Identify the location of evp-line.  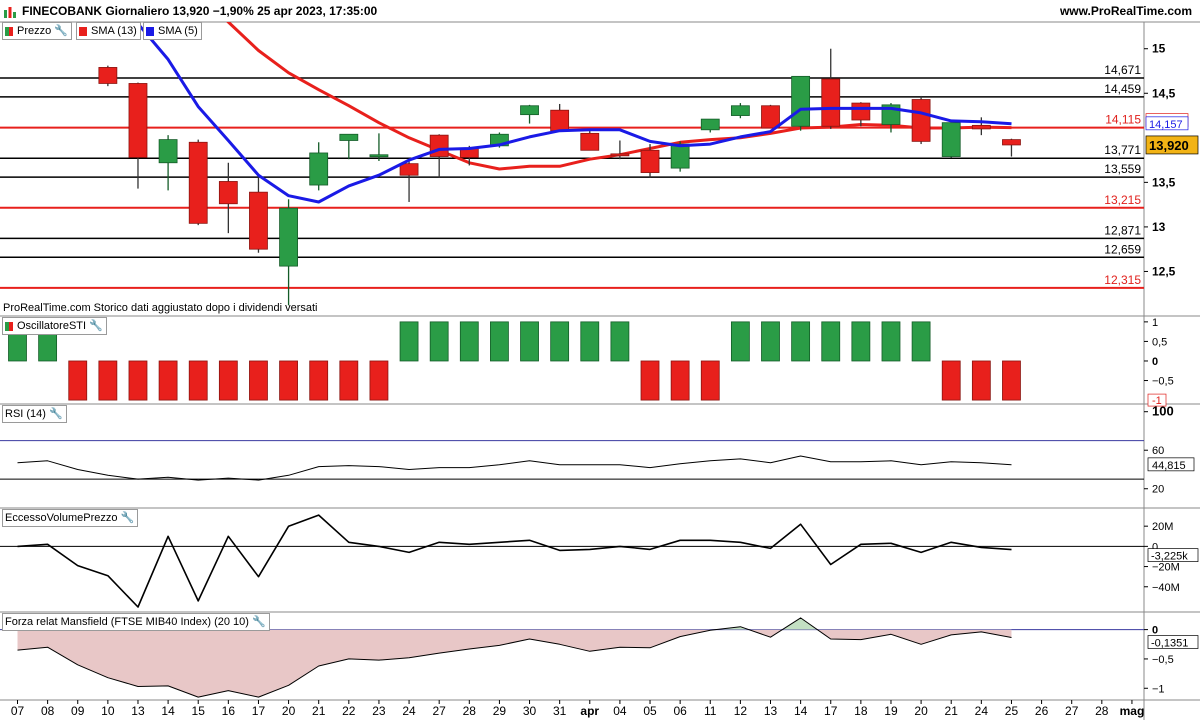
(514, 561).